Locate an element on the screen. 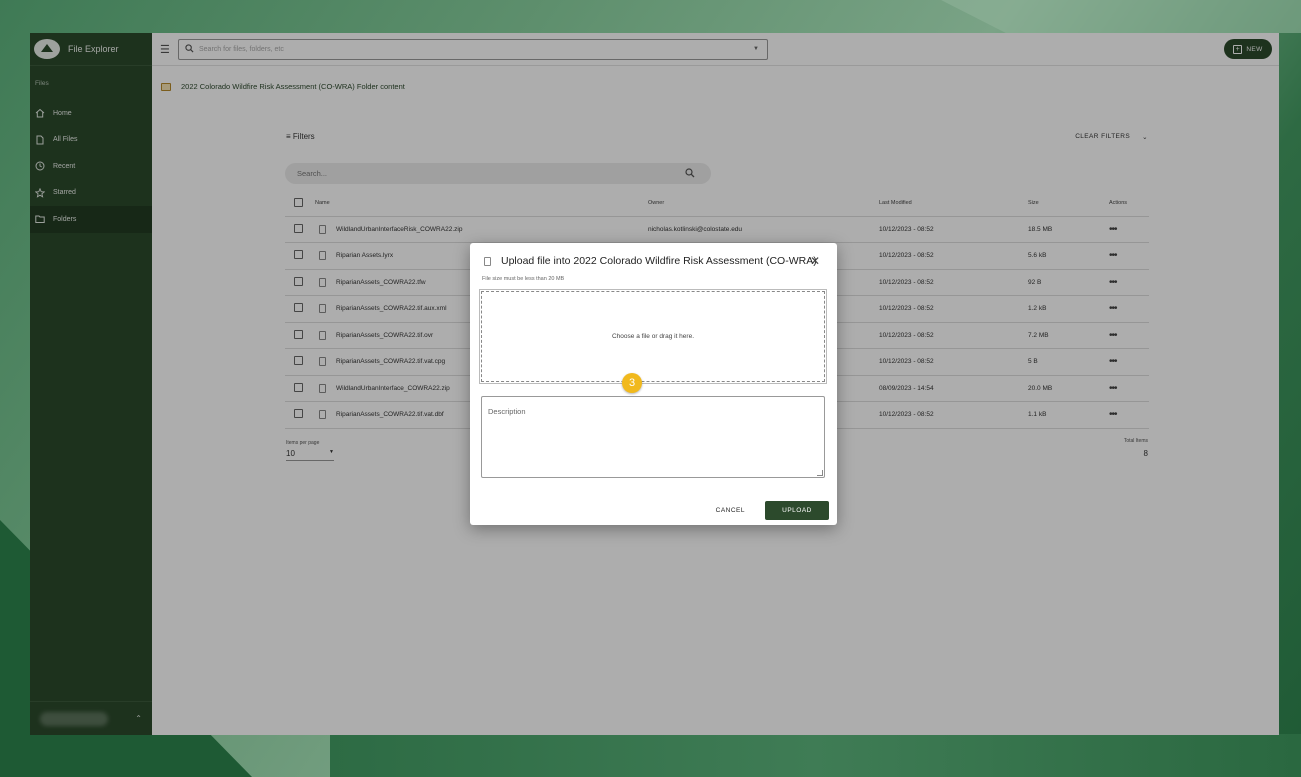  dialog-actions: CANCEL UPLOAD is located at coordinates (772, 510).